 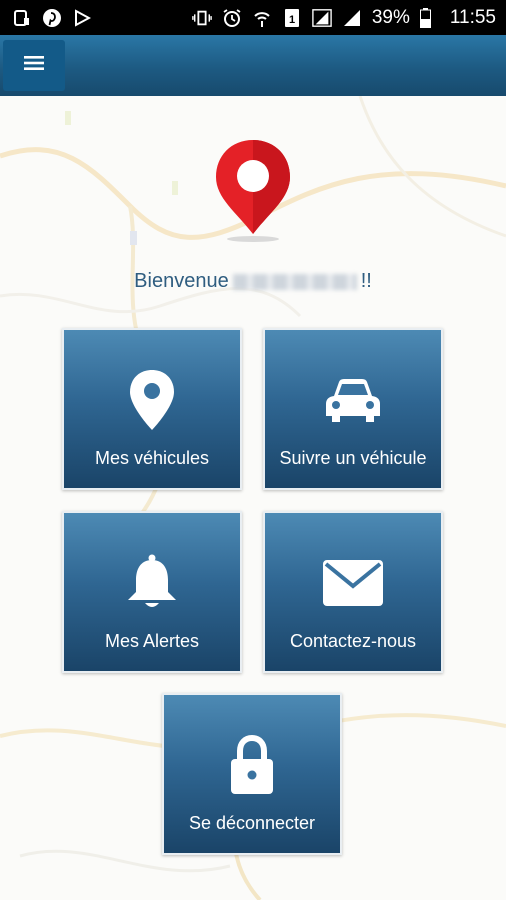 What do you see at coordinates (252, 765) in the screenshot?
I see `lock-icon` at bounding box center [252, 765].